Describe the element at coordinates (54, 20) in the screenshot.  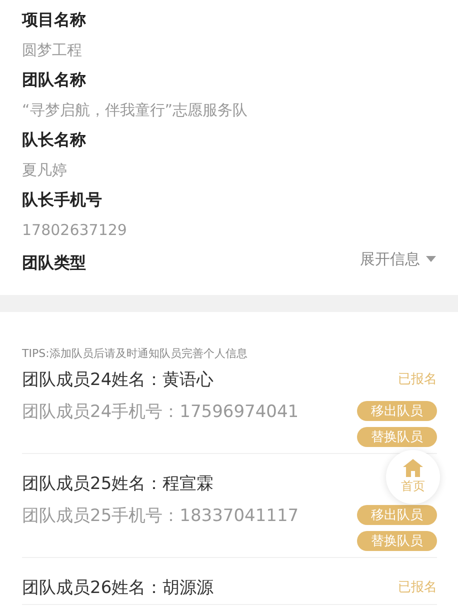
I see `field-label: 项目名称` at that location.